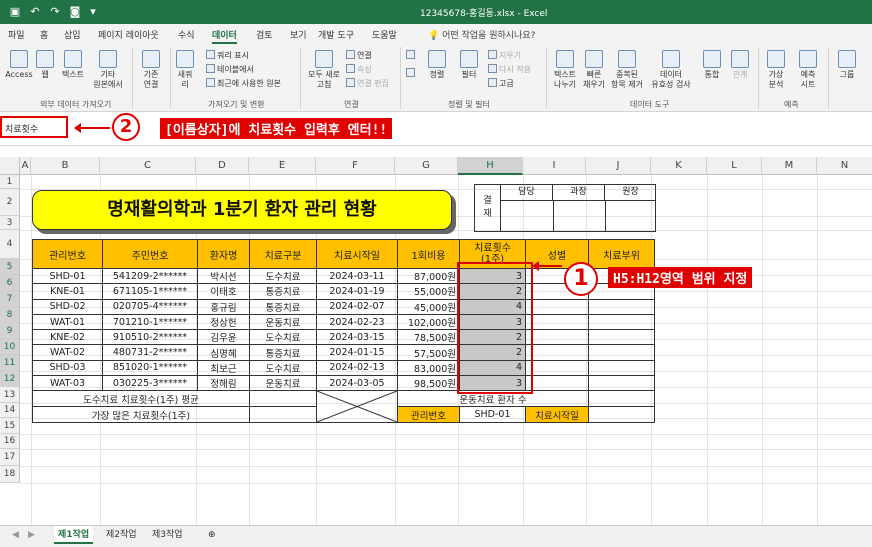 This screenshot has height=547, width=872. Describe the element at coordinates (10, 474) in the screenshot. I see `row-header-18: 18` at that location.